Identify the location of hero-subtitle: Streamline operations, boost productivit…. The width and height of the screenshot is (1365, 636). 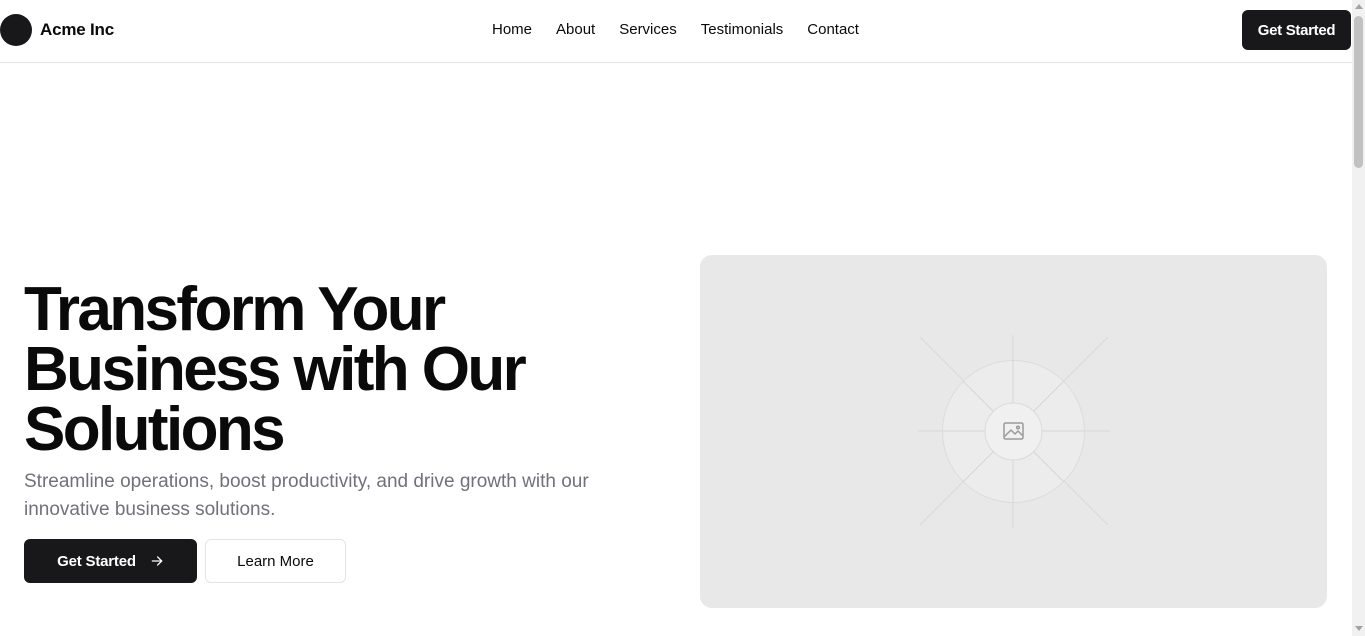
(306, 495).